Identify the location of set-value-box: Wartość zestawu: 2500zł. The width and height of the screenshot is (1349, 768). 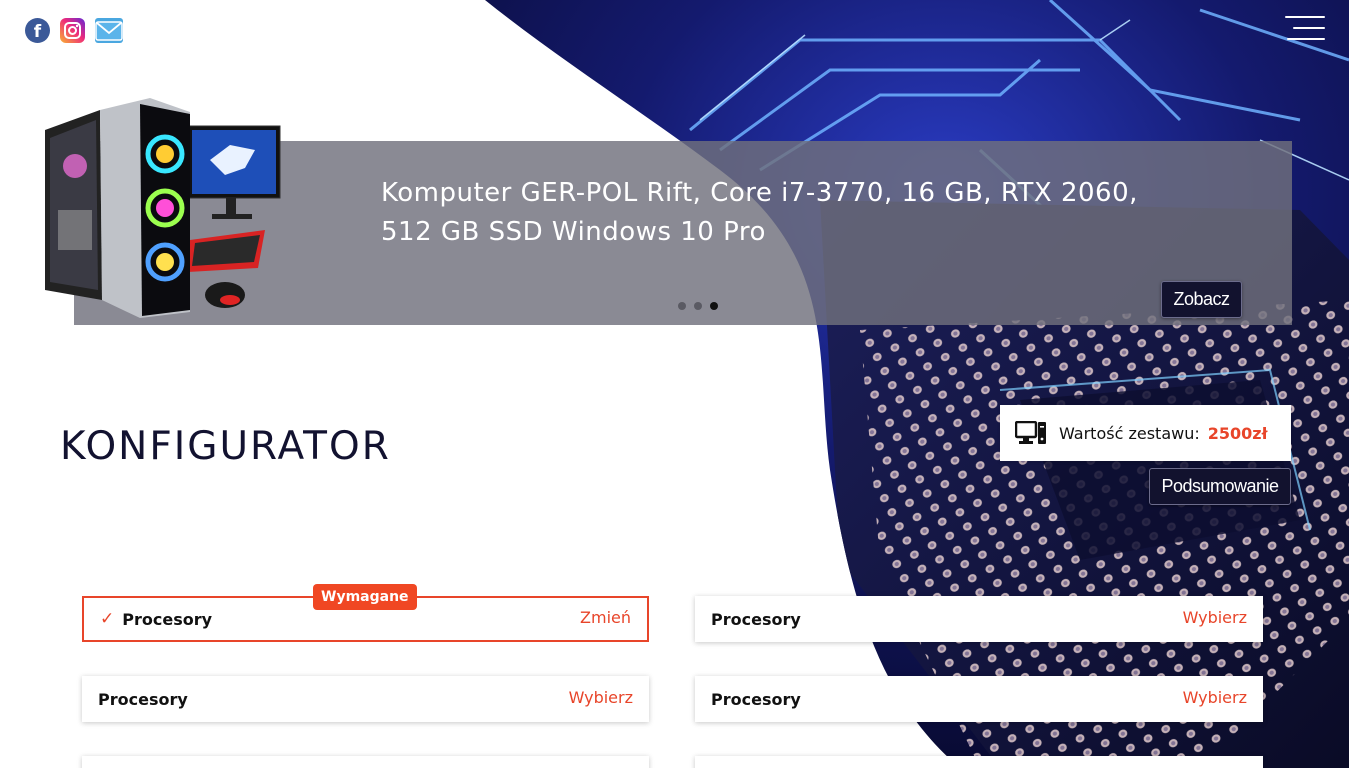
(1145, 433).